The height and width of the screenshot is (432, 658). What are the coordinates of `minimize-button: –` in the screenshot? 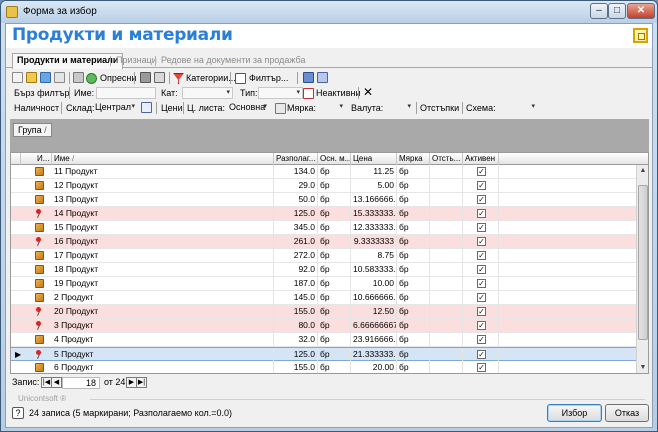 It's located at (599, 11).